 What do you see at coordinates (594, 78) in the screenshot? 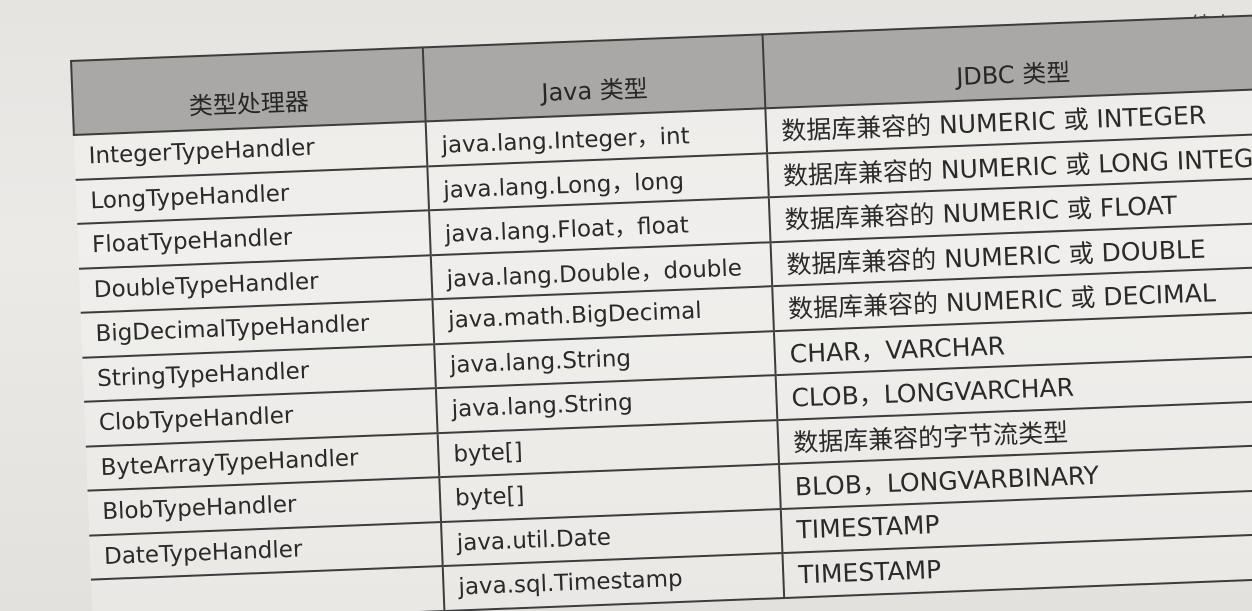
I see `header-java-type: Java 类型` at bounding box center [594, 78].